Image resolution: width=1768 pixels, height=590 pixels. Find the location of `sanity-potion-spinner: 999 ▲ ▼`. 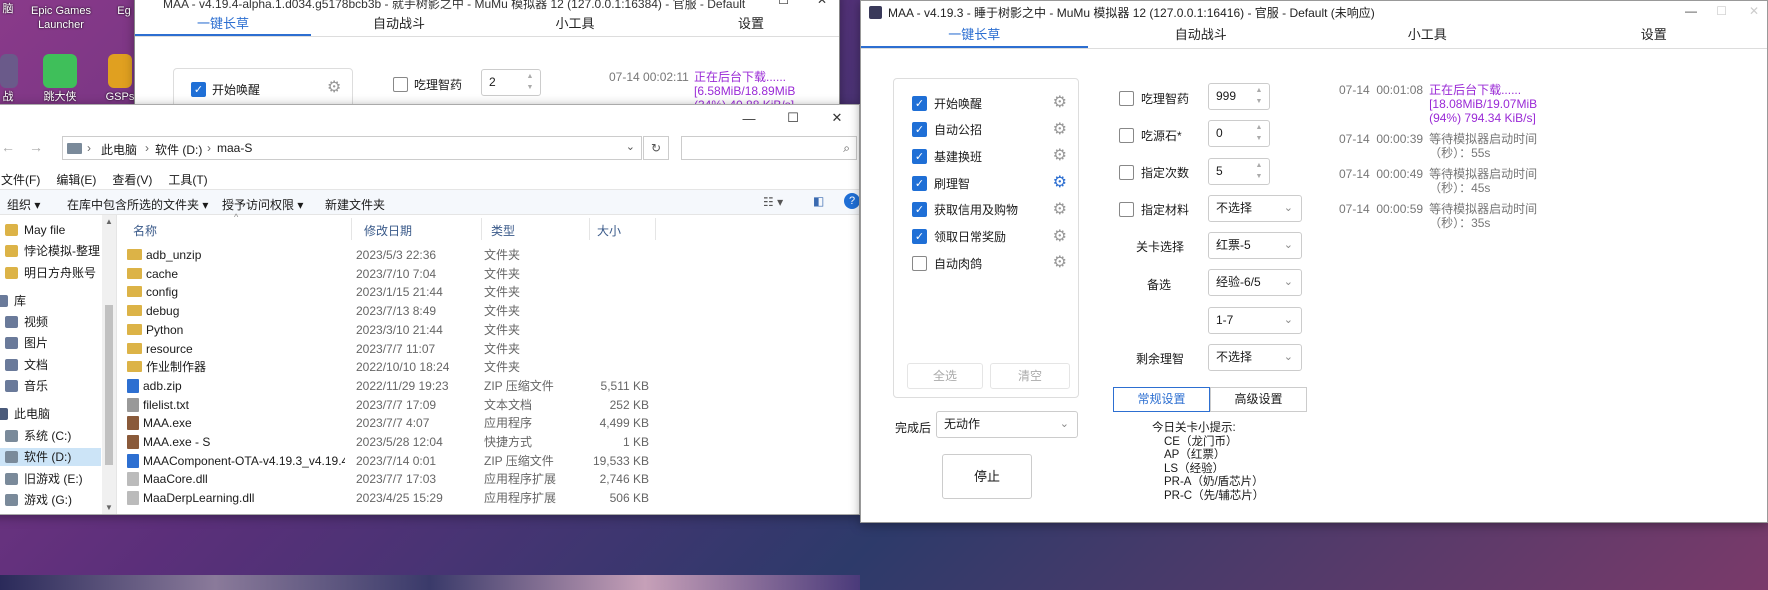

sanity-potion-spinner: 999 ▲ ▼ is located at coordinates (1239, 96).